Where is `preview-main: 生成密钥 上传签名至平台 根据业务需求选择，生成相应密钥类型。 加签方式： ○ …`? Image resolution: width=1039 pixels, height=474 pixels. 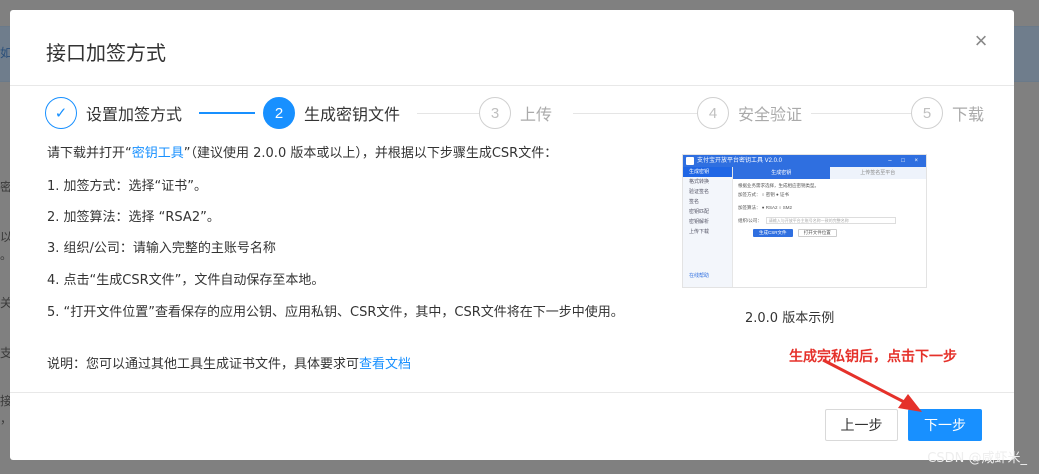 preview-main: 生成密钥 上传签名至平台 根据业务需求选择，生成相应密钥类型。 加签方式： ○ … is located at coordinates (829, 227).